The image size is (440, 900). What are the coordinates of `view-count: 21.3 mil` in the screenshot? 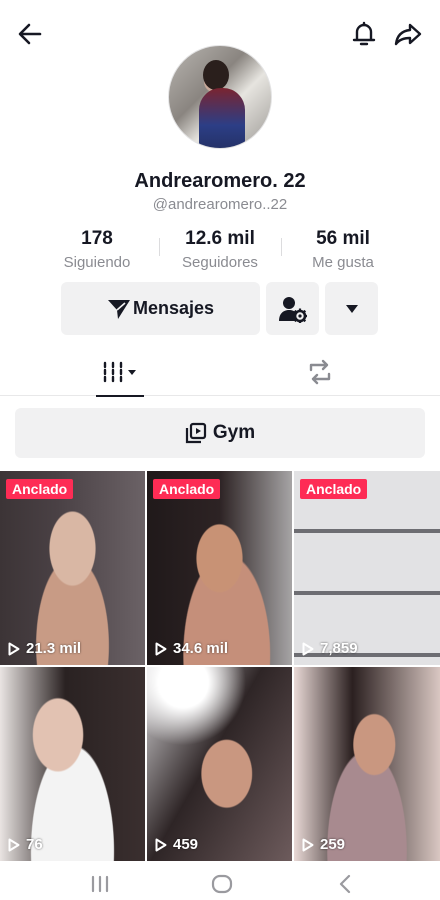 It's located at (44, 648).